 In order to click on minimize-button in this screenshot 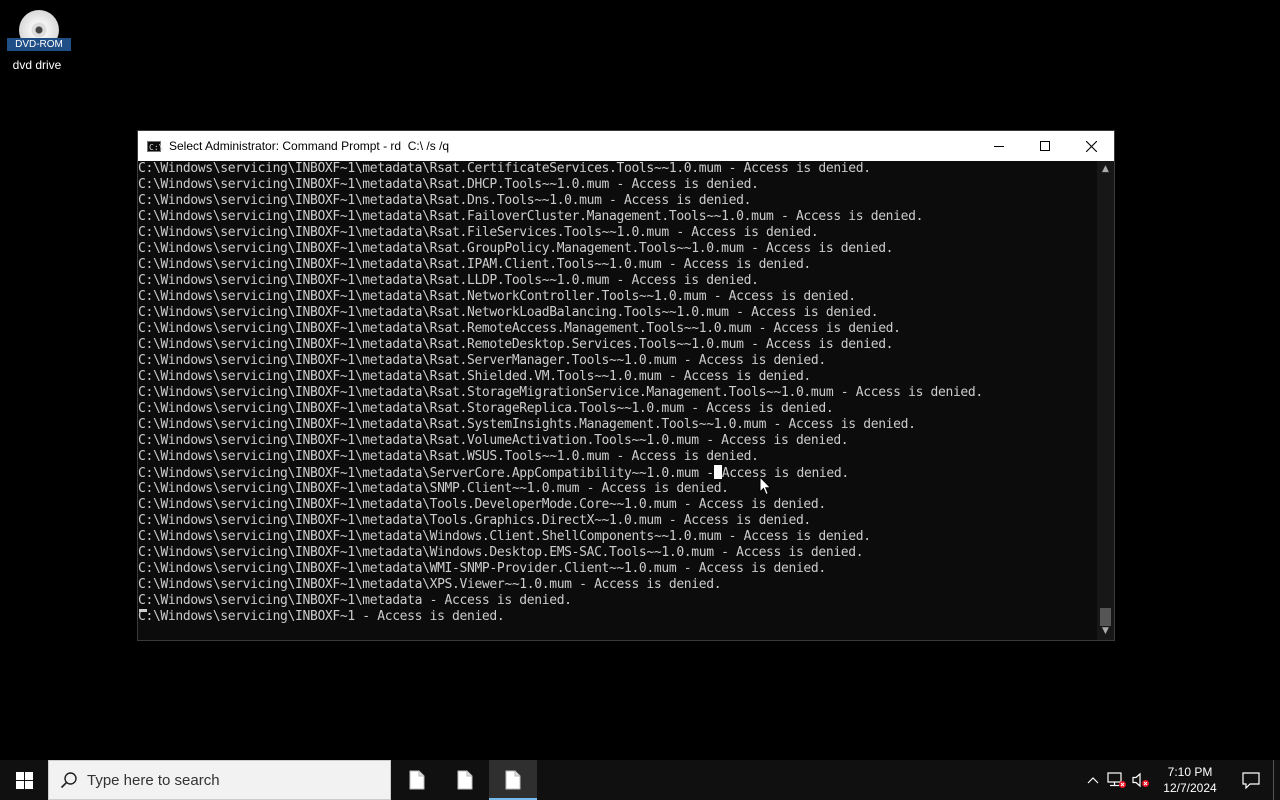, I will do `click(999, 146)`.